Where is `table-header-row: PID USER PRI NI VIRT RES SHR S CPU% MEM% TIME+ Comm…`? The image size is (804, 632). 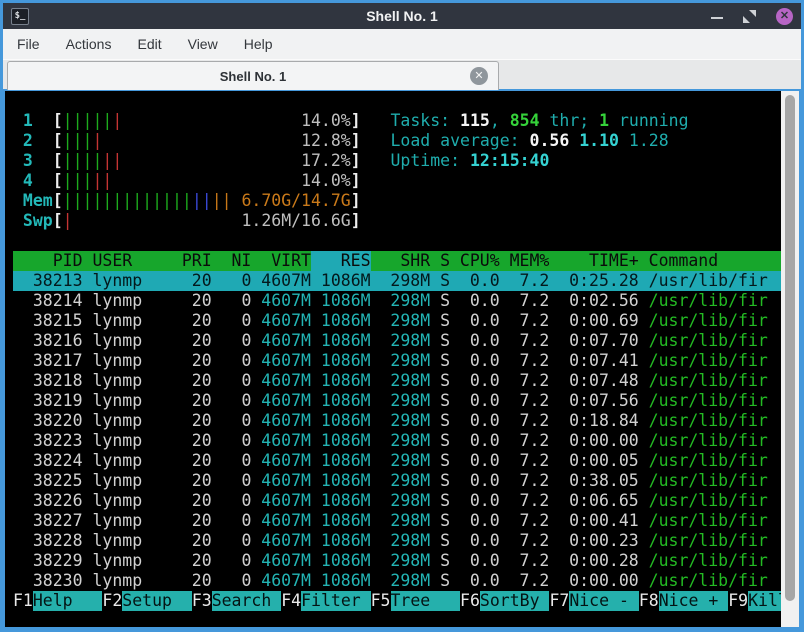
table-header-row: PID USER PRI NI VIRT RES SHR S CPU% MEM% TIME+ Comm… is located at coordinates (397, 261).